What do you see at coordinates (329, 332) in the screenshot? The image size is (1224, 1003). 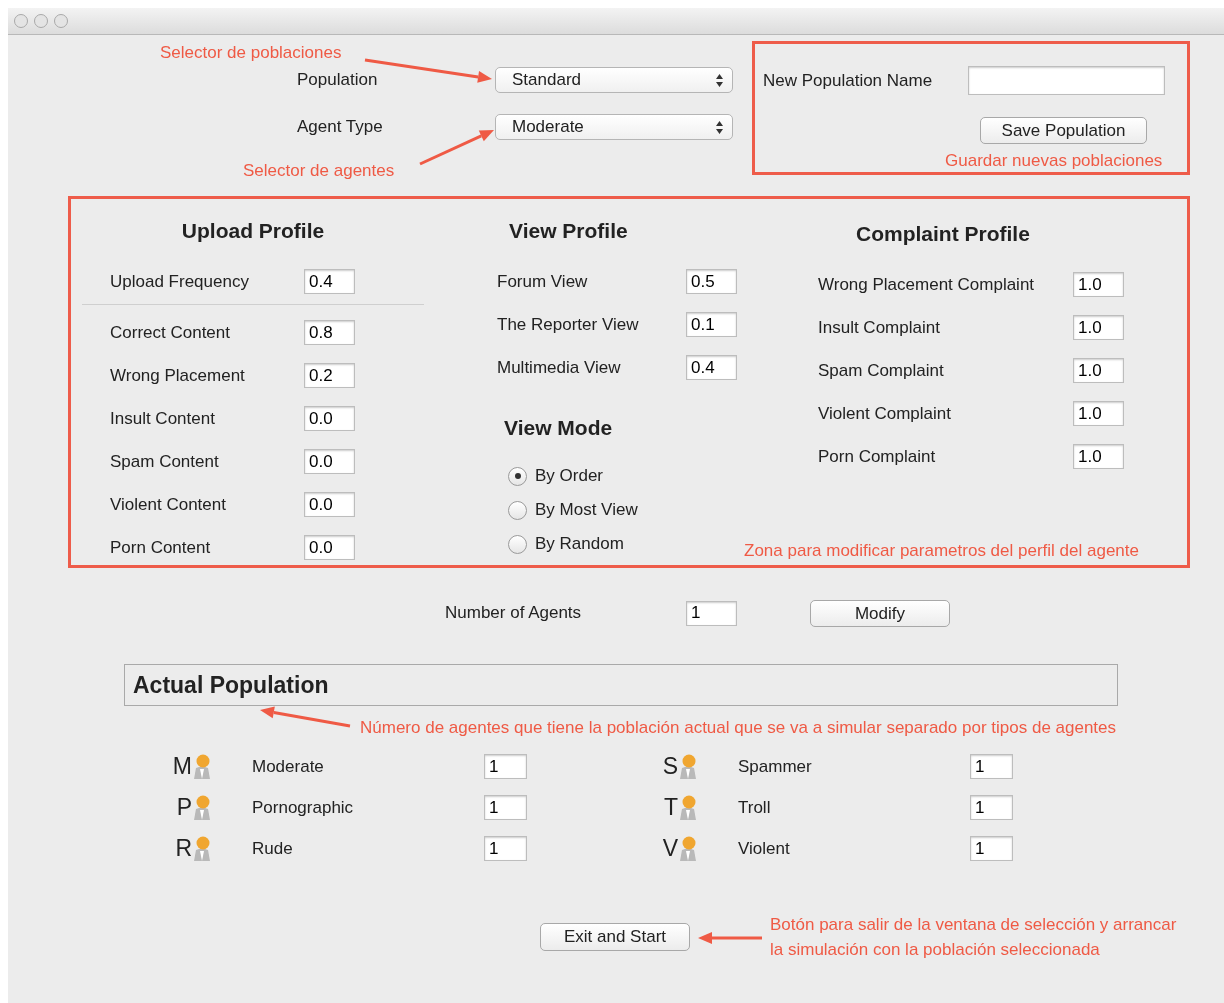 I see `input-field: 0.8` at bounding box center [329, 332].